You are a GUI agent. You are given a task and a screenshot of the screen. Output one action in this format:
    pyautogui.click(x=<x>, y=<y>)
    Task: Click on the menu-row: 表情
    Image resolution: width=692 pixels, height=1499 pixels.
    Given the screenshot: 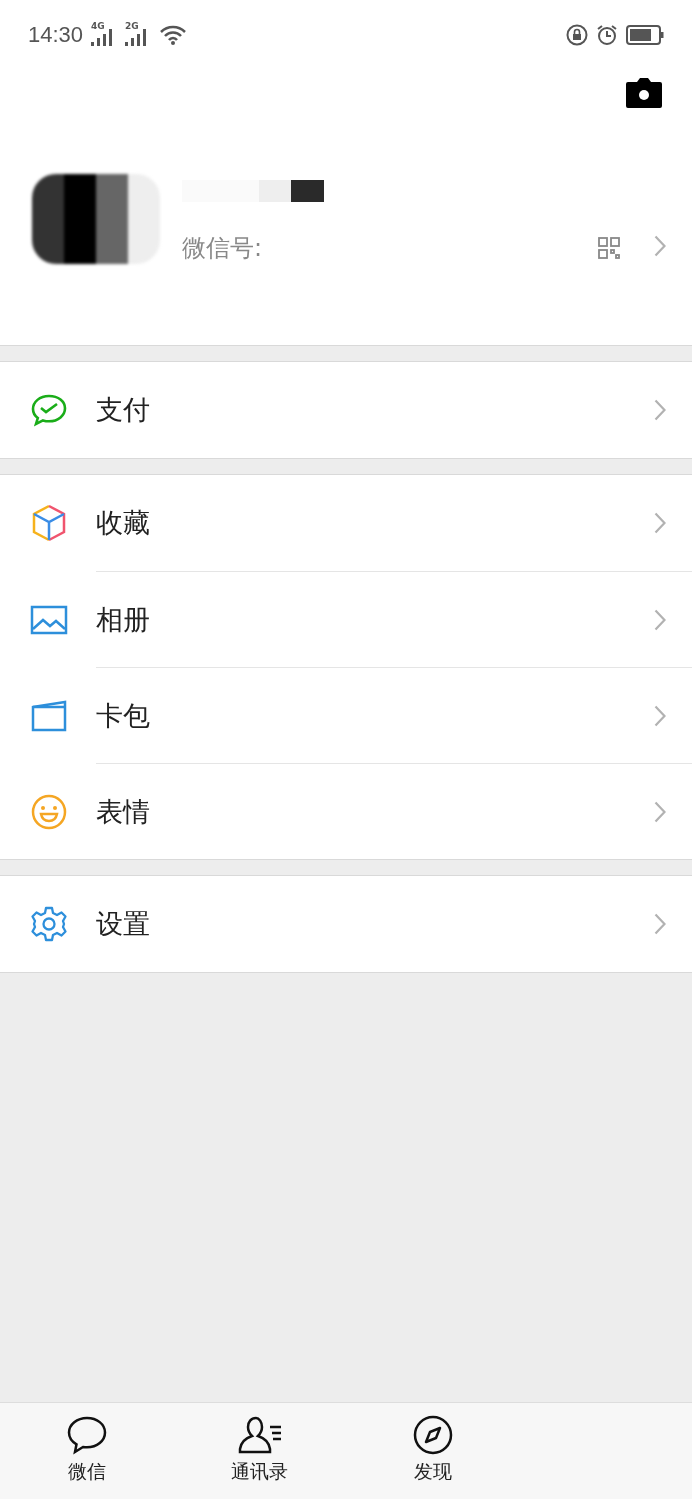 What is the action you would take?
    pyautogui.click(x=394, y=811)
    